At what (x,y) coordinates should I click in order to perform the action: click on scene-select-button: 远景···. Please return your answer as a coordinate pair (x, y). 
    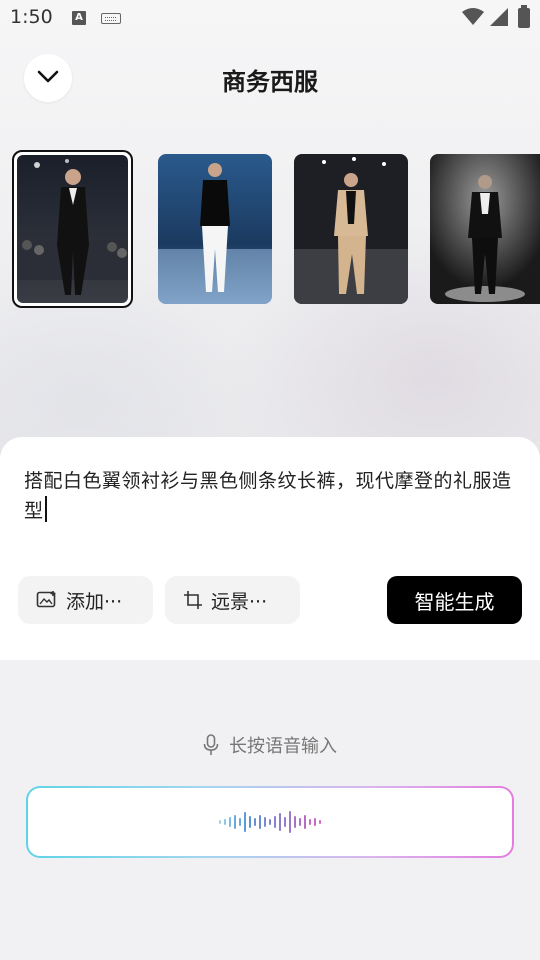
    Looking at the image, I should click on (232, 600).